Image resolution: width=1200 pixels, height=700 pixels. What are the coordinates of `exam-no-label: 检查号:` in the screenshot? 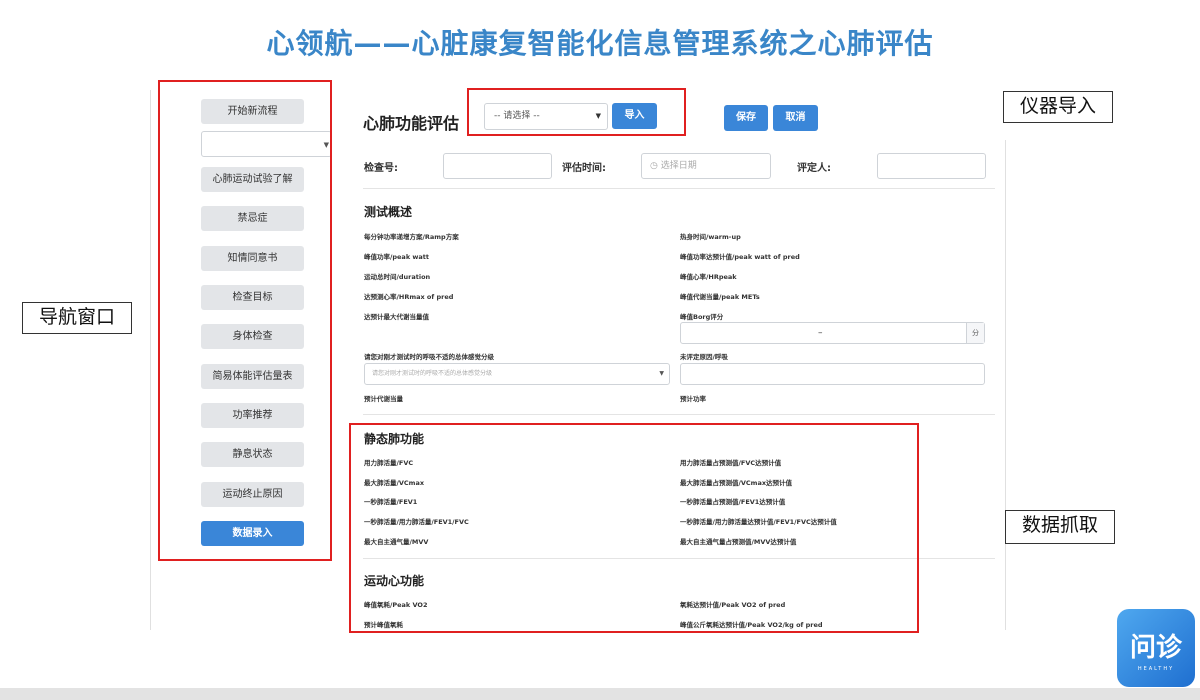 It's located at (381, 168).